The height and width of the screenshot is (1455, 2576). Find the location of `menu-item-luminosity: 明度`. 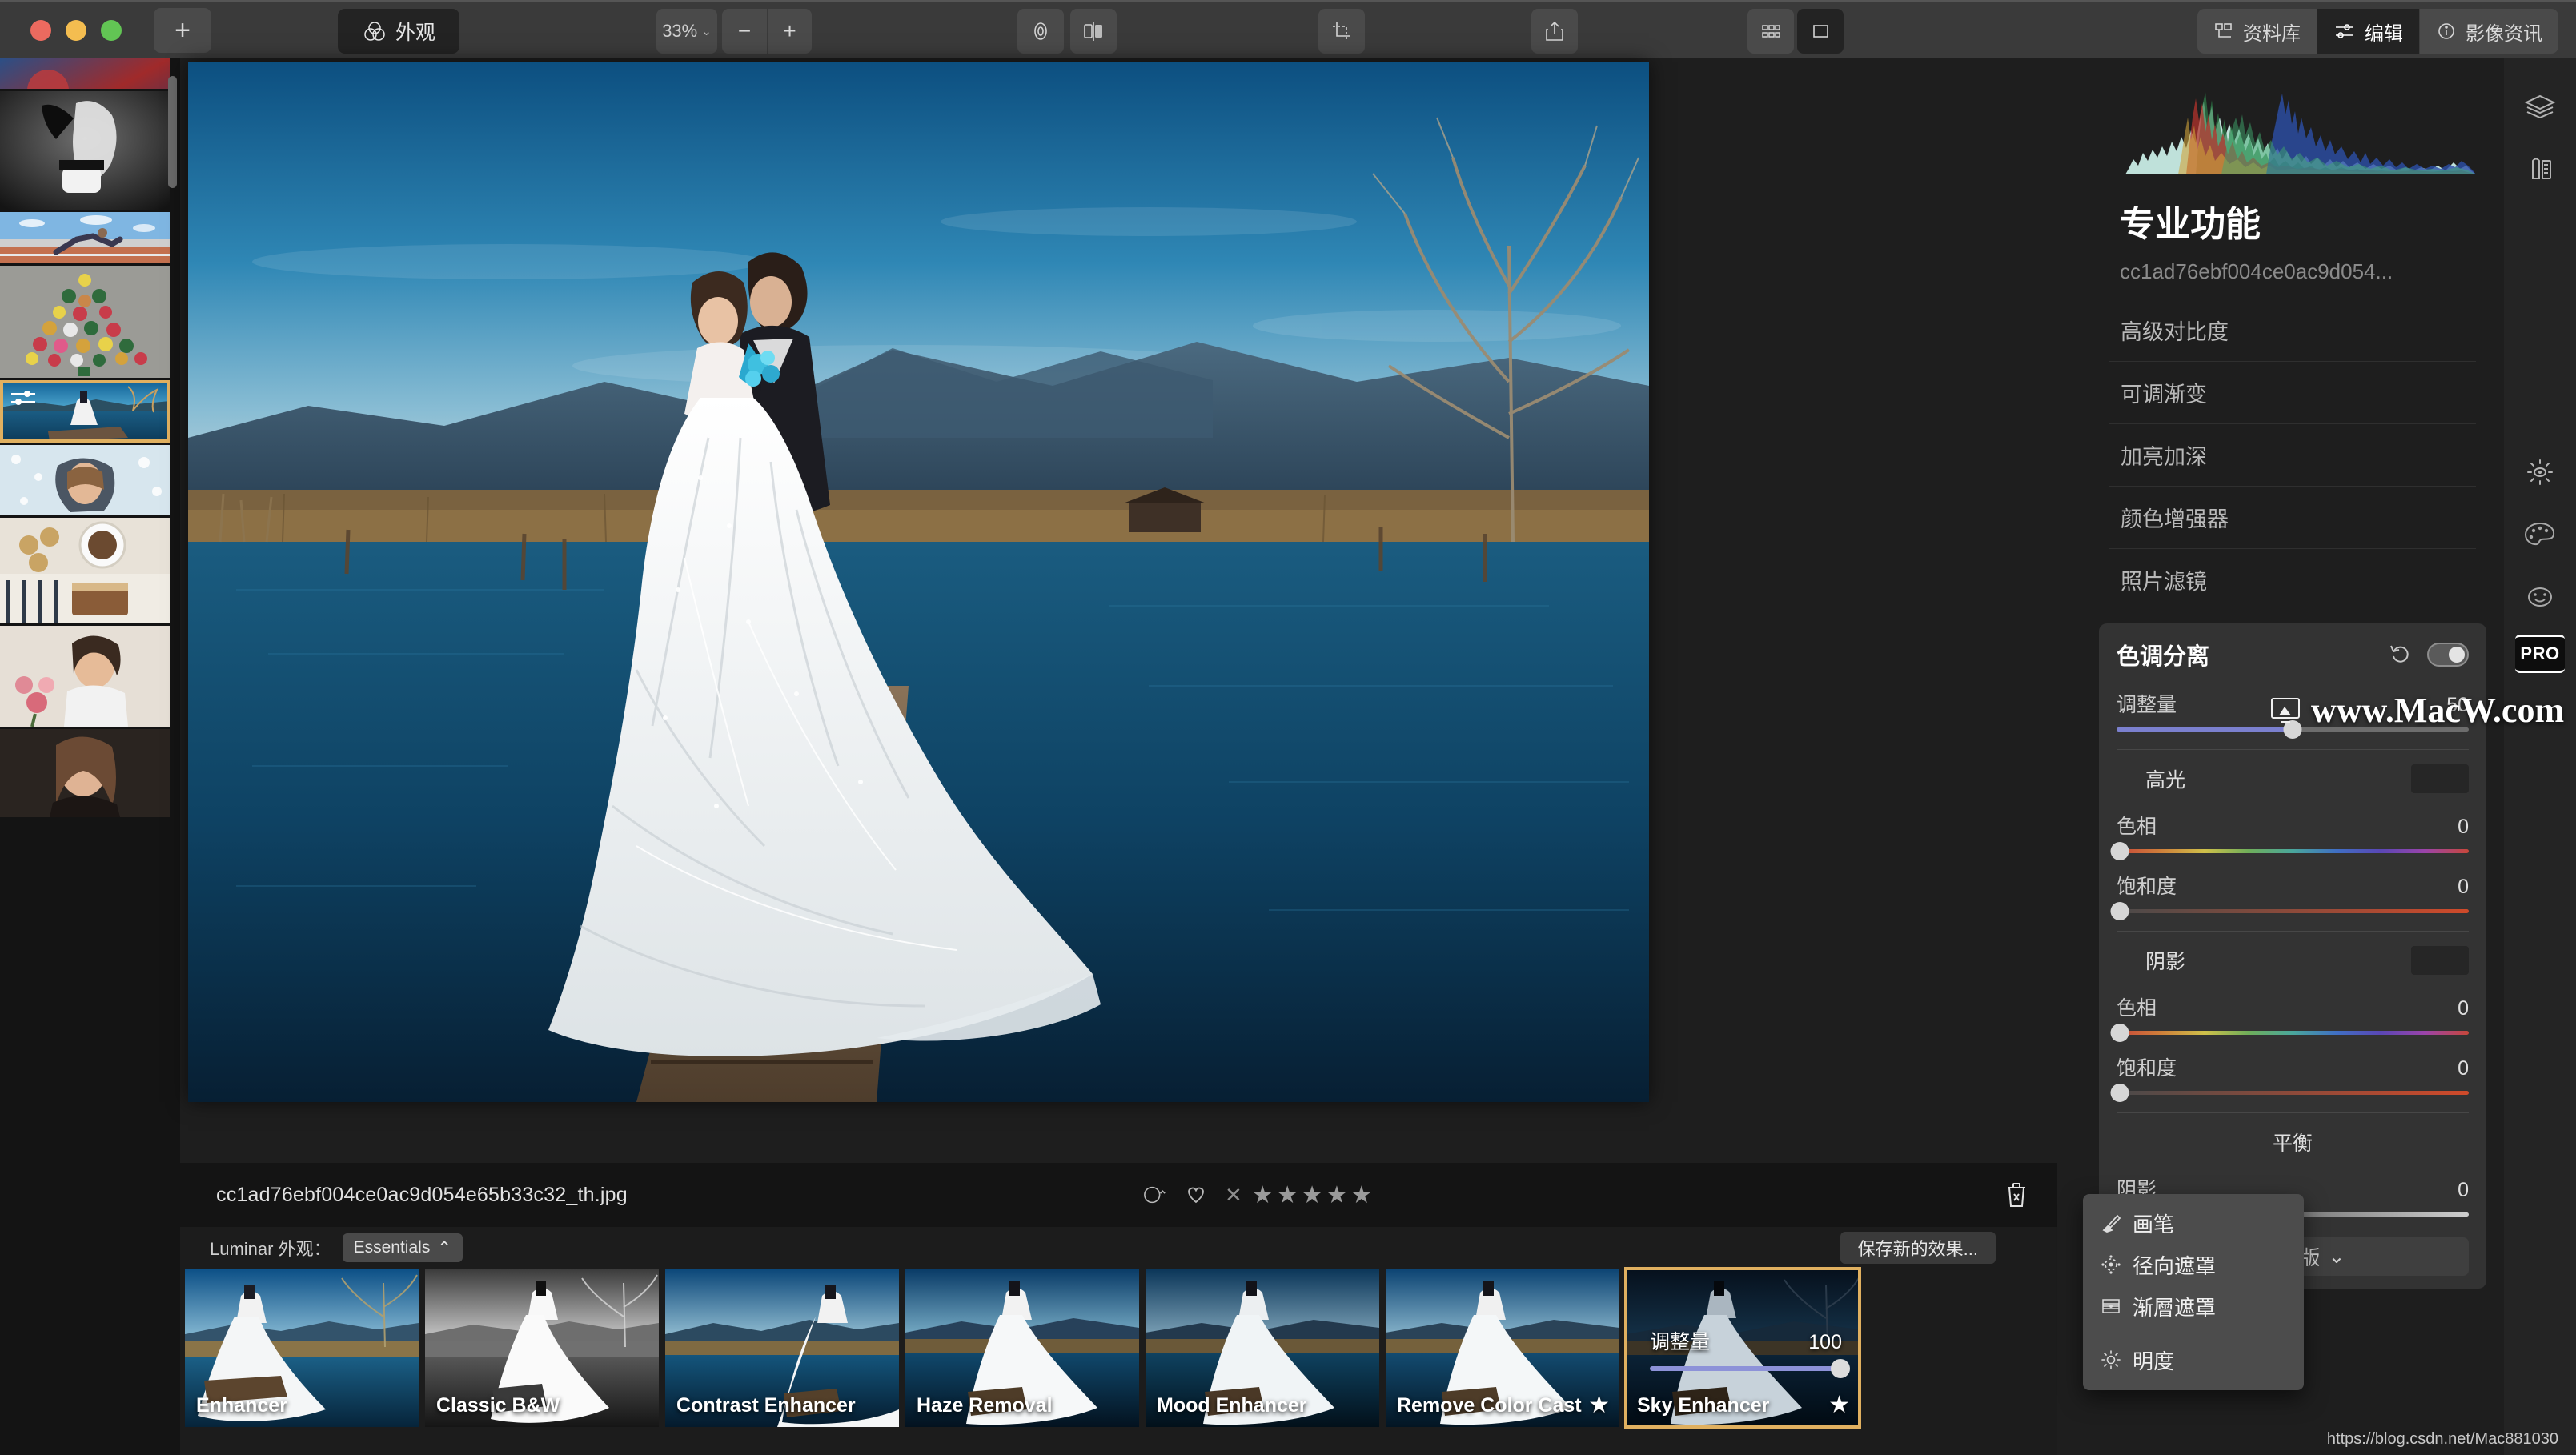

menu-item-luminosity: 明度 is located at coordinates (2193, 1360).